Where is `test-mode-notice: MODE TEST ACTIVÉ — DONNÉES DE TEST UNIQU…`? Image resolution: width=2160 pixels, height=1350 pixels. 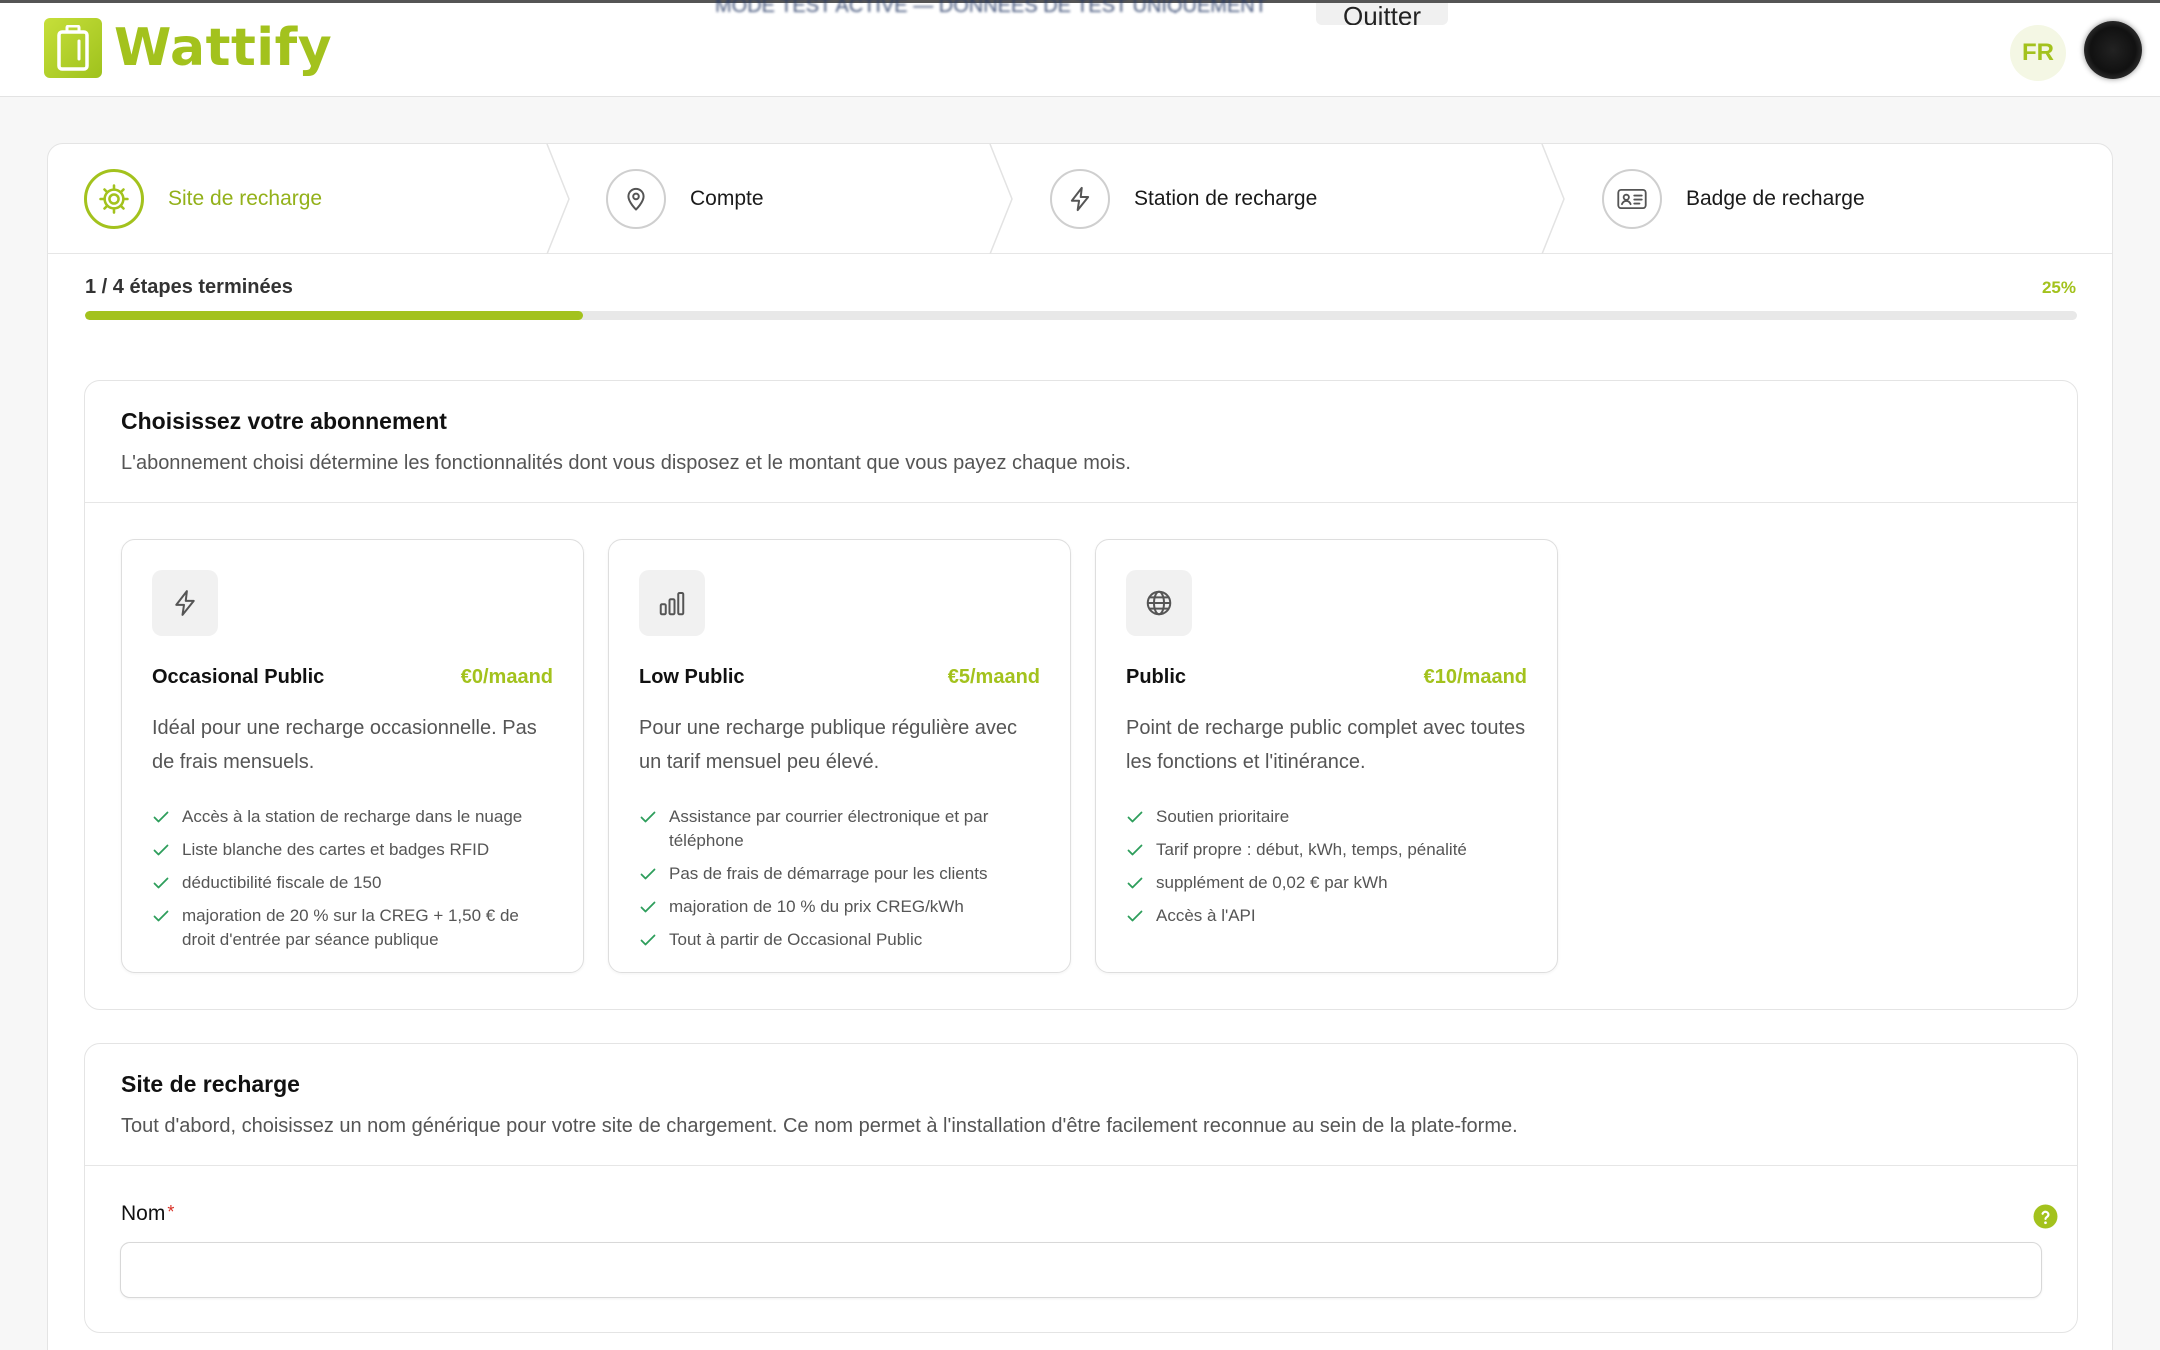 test-mode-notice: MODE TEST ACTIVÉ — DONNÉES DE TEST UNIQU… is located at coordinates (991, 6).